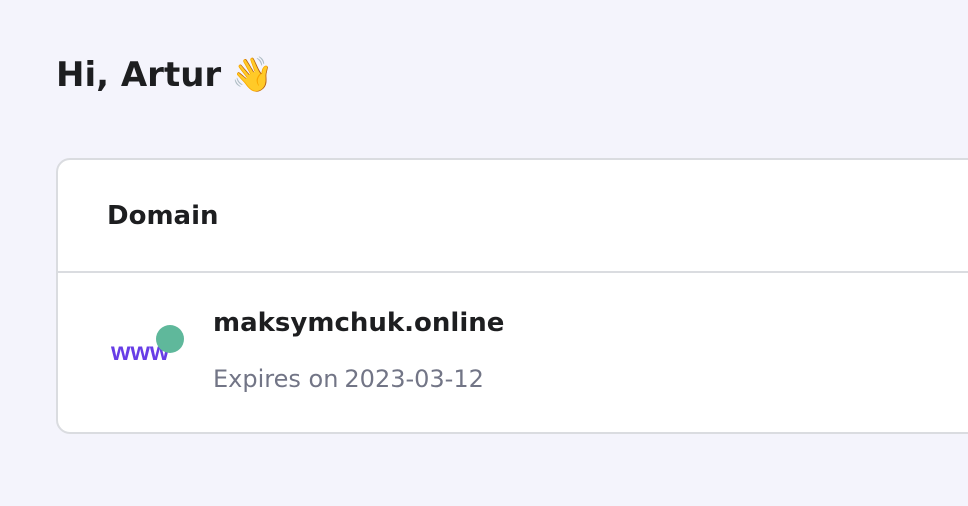 The width and height of the screenshot is (968, 506). Describe the element at coordinates (147, 345) in the screenshot. I see `www-icon: www` at that location.